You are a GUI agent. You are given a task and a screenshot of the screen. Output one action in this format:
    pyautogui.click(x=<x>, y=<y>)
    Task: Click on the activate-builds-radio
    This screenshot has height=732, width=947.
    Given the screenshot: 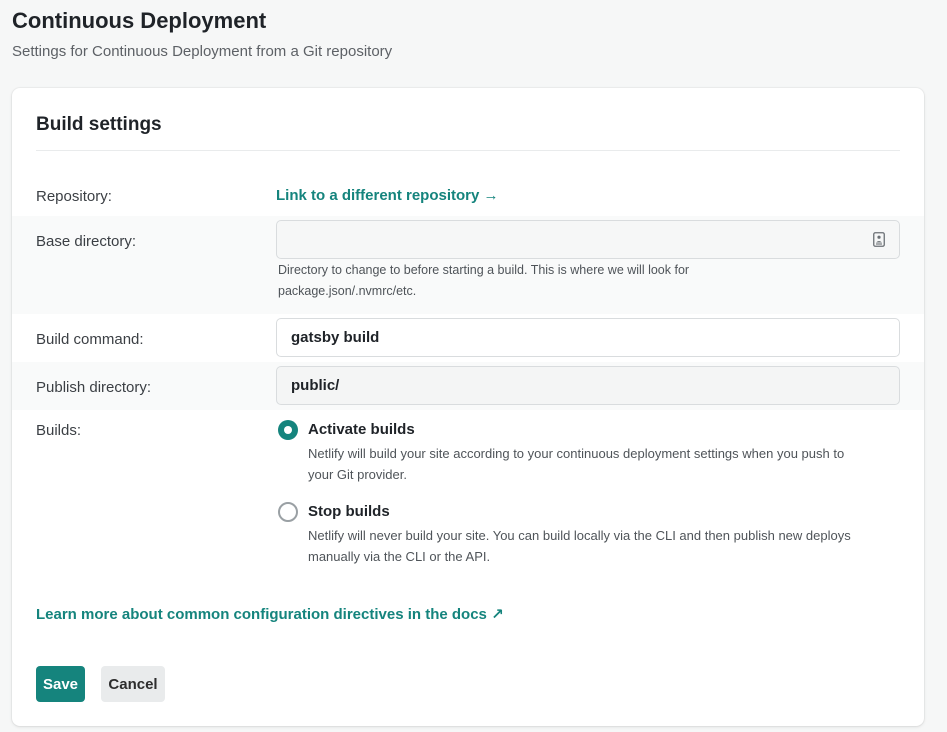 What is the action you would take?
    pyautogui.click(x=288, y=430)
    